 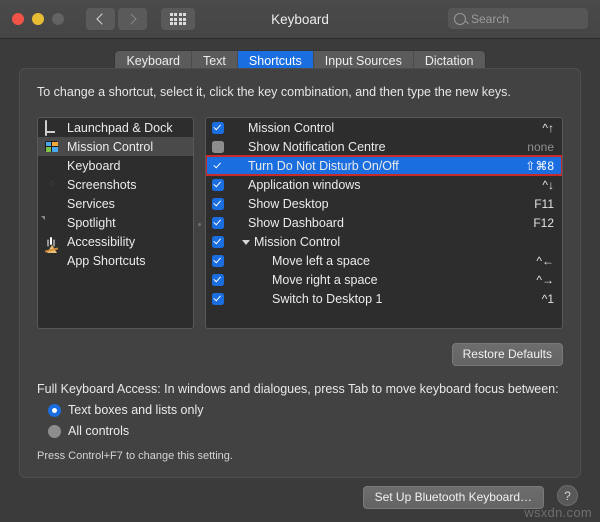 I want to click on shortcut-name: Move left a space, so click(x=321, y=260).